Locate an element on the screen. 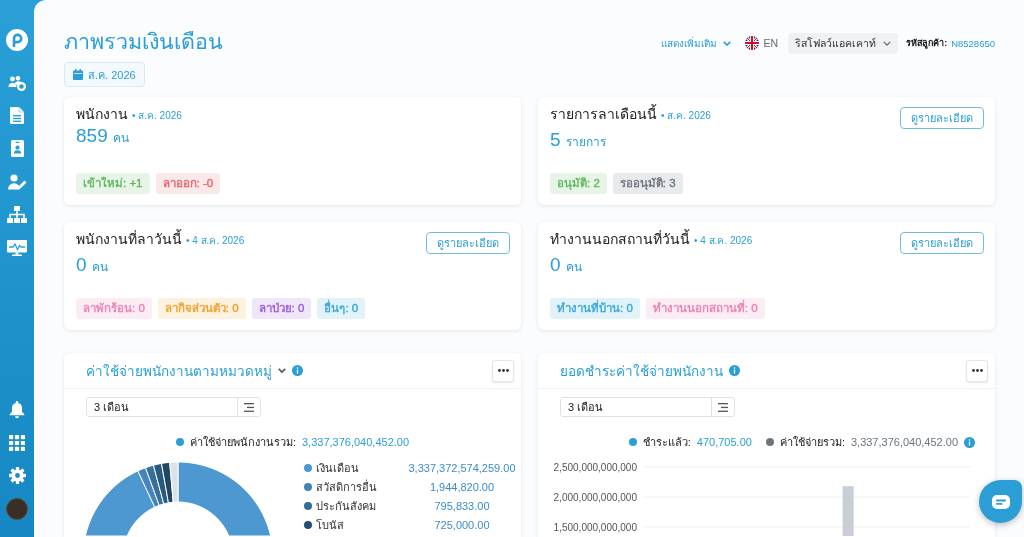  legend-label: ค่าใช้จ่ายพนักงานรวม: is located at coordinates (242, 442).